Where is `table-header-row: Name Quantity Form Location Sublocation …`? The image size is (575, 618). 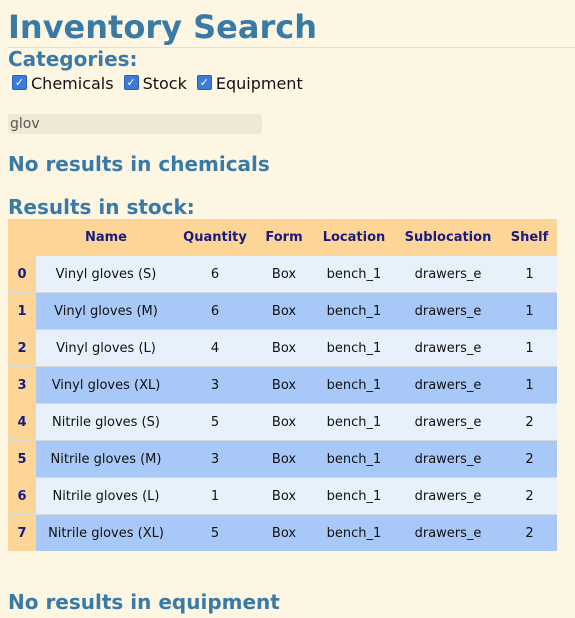
table-header-row: Name Quantity Form Location Sublocation … is located at coordinates (282, 237).